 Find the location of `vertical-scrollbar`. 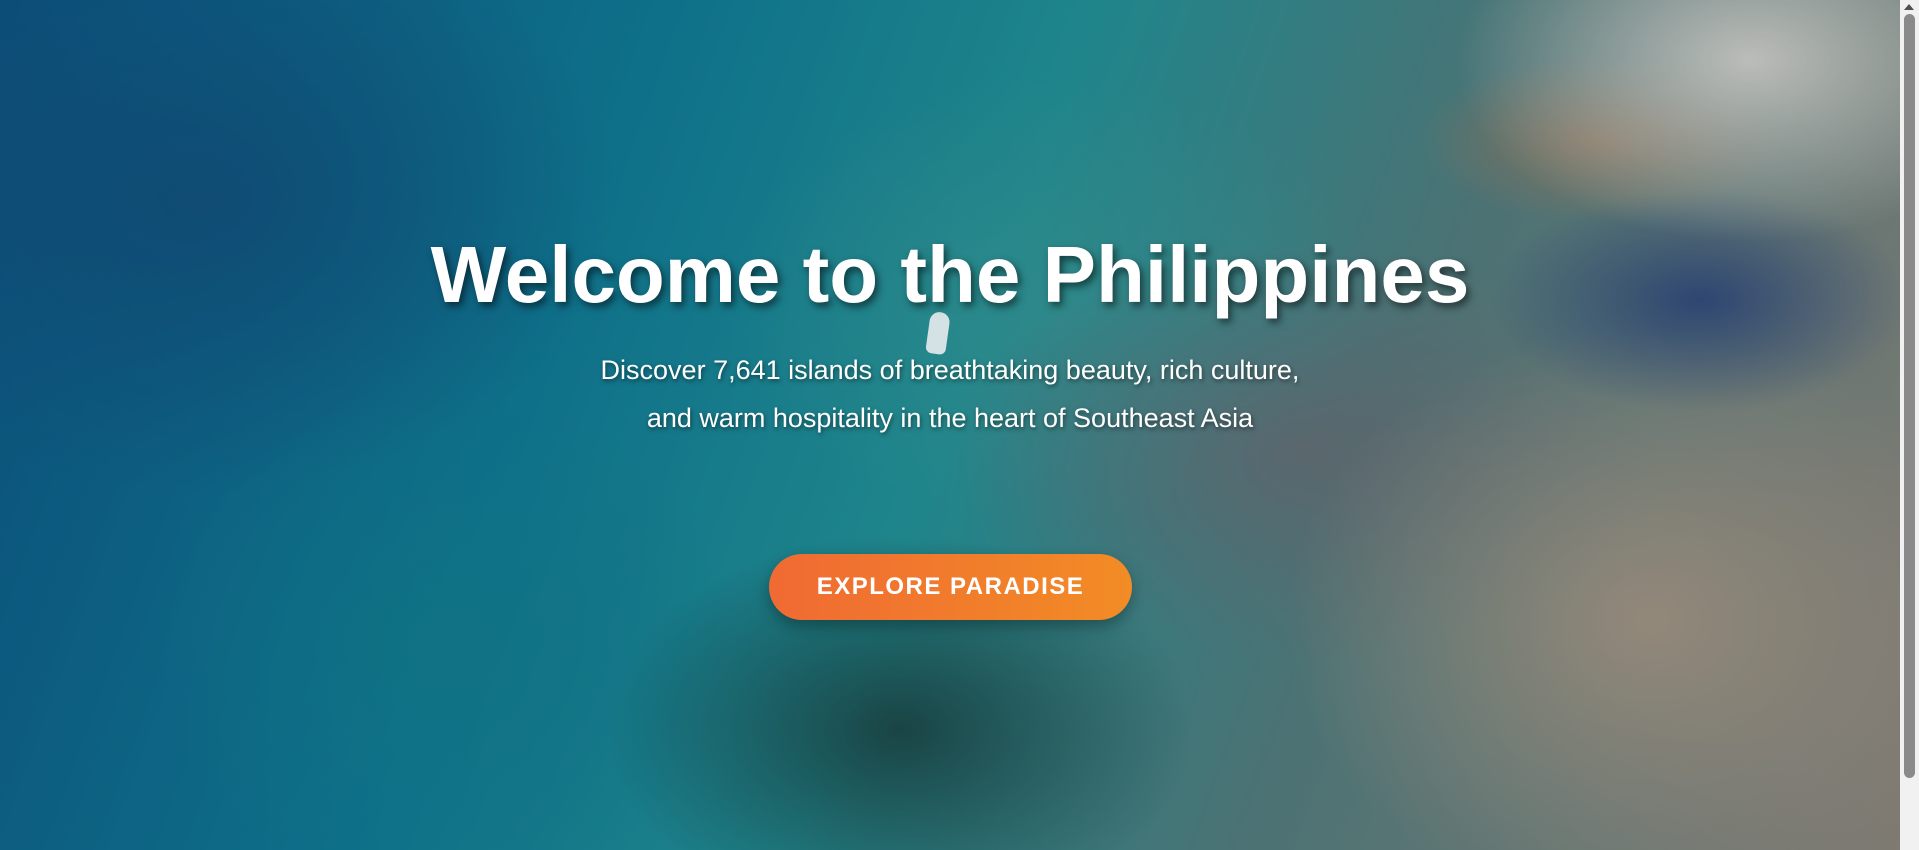

vertical-scrollbar is located at coordinates (1909, 425).